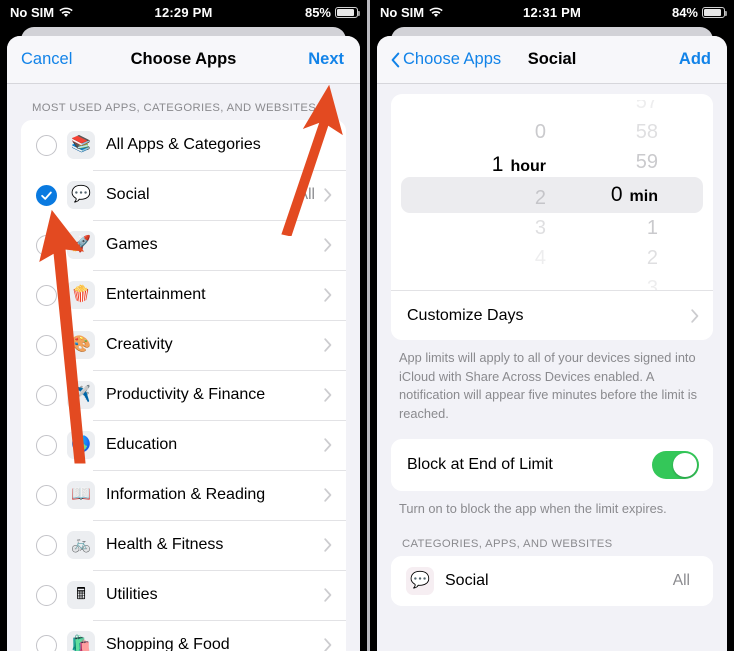  What do you see at coordinates (183, 635) in the screenshot?
I see `table-row: 🛍️ Shopping & Food` at bounding box center [183, 635].